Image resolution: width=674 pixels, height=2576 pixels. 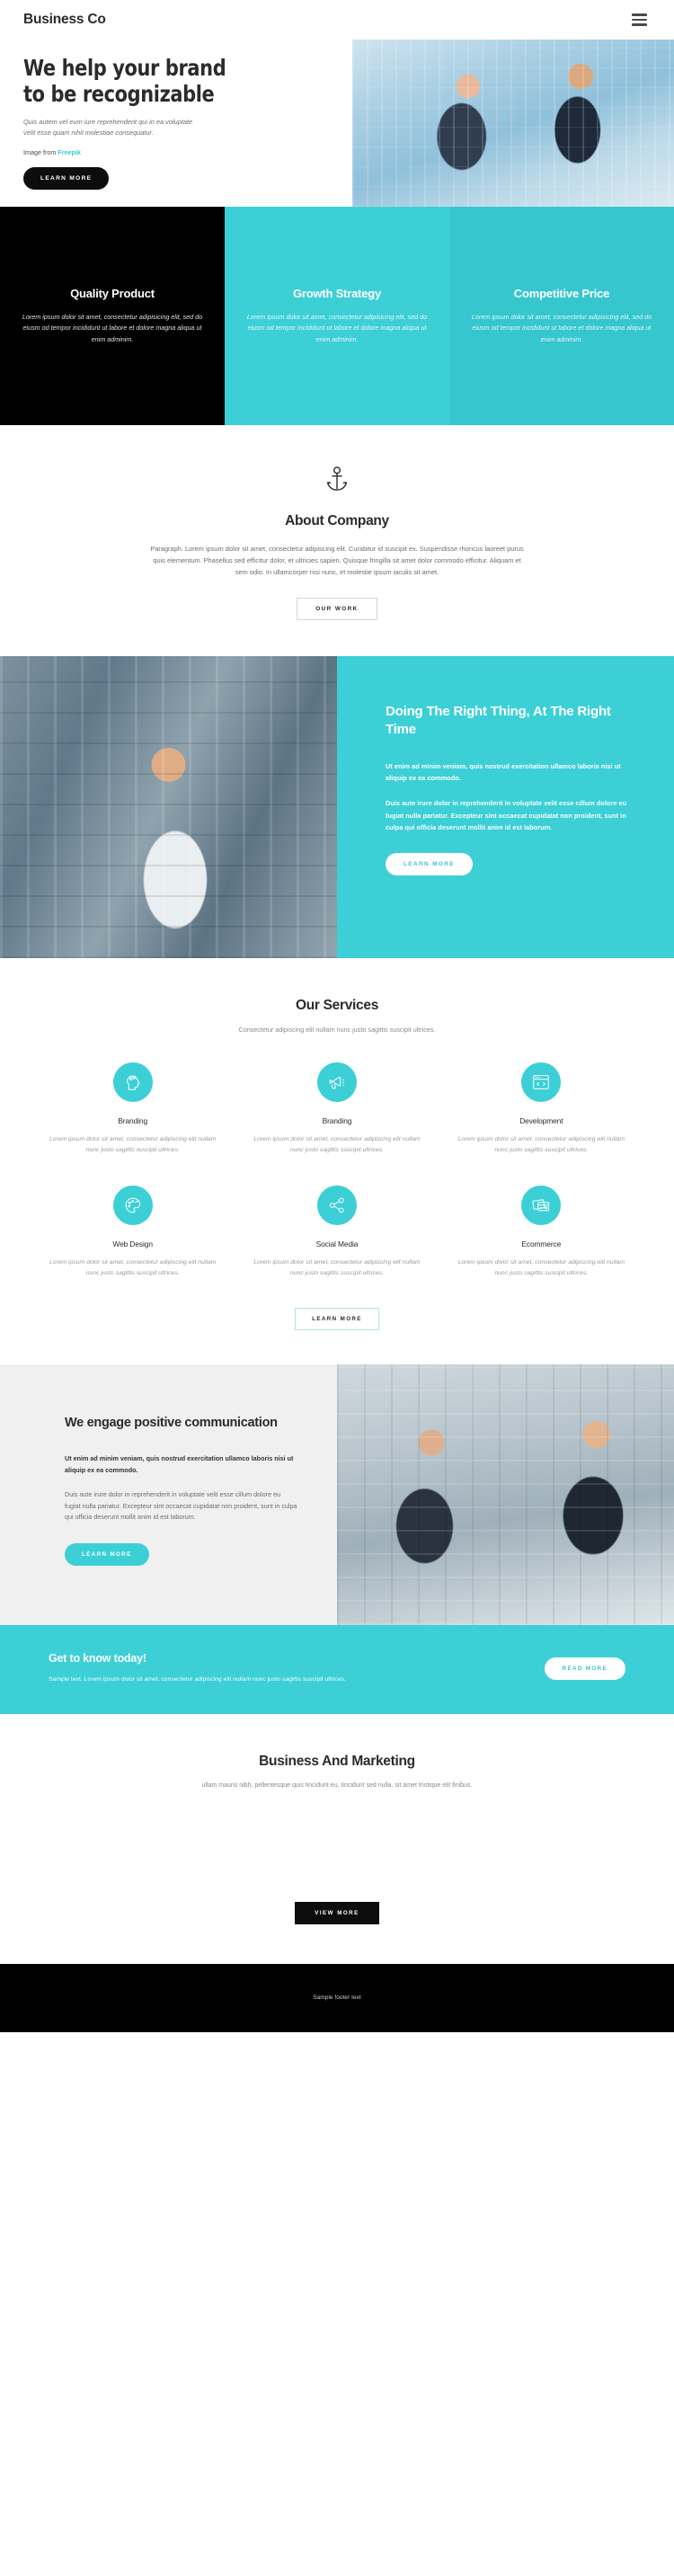 What do you see at coordinates (337, 521) in the screenshot?
I see `about-title: About Company` at bounding box center [337, 521].